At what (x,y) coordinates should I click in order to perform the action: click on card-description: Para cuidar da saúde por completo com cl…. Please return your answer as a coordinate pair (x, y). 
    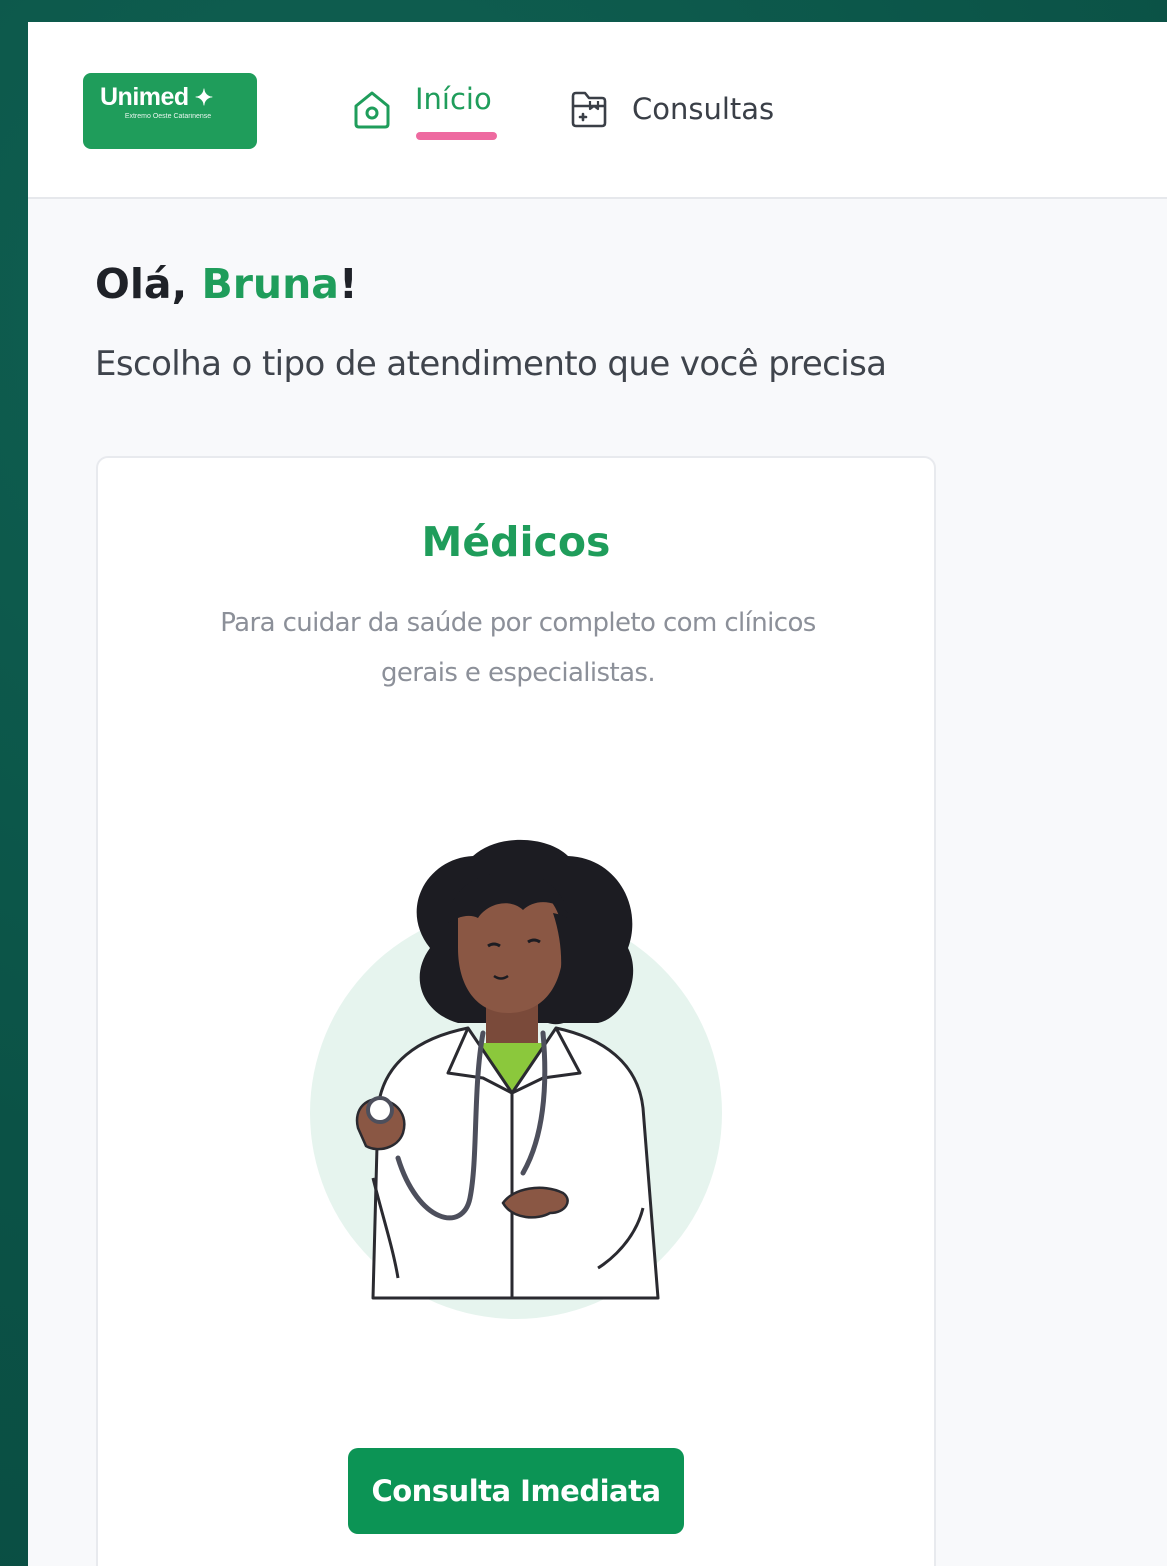
    Looking at the image, I should click on (518, 648).